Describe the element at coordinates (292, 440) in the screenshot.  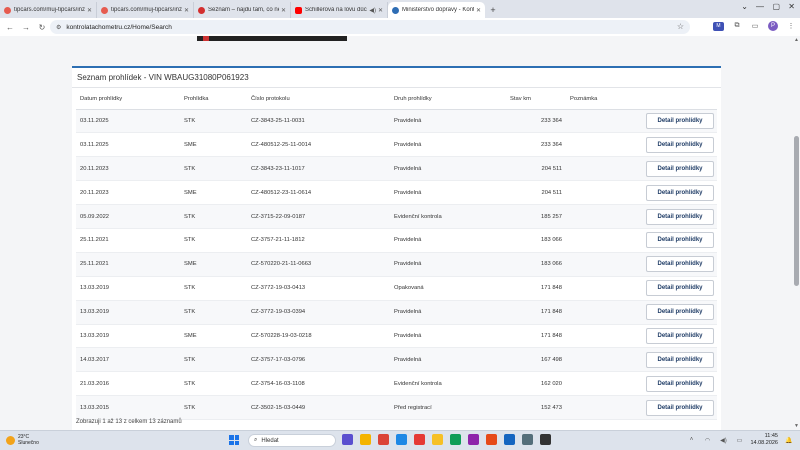
I see `taskbar-search: ⌕ Hledat` at that location.